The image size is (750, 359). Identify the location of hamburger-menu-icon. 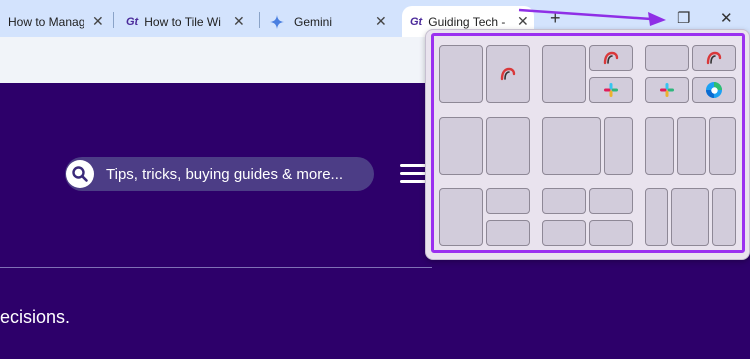
(413, 174).